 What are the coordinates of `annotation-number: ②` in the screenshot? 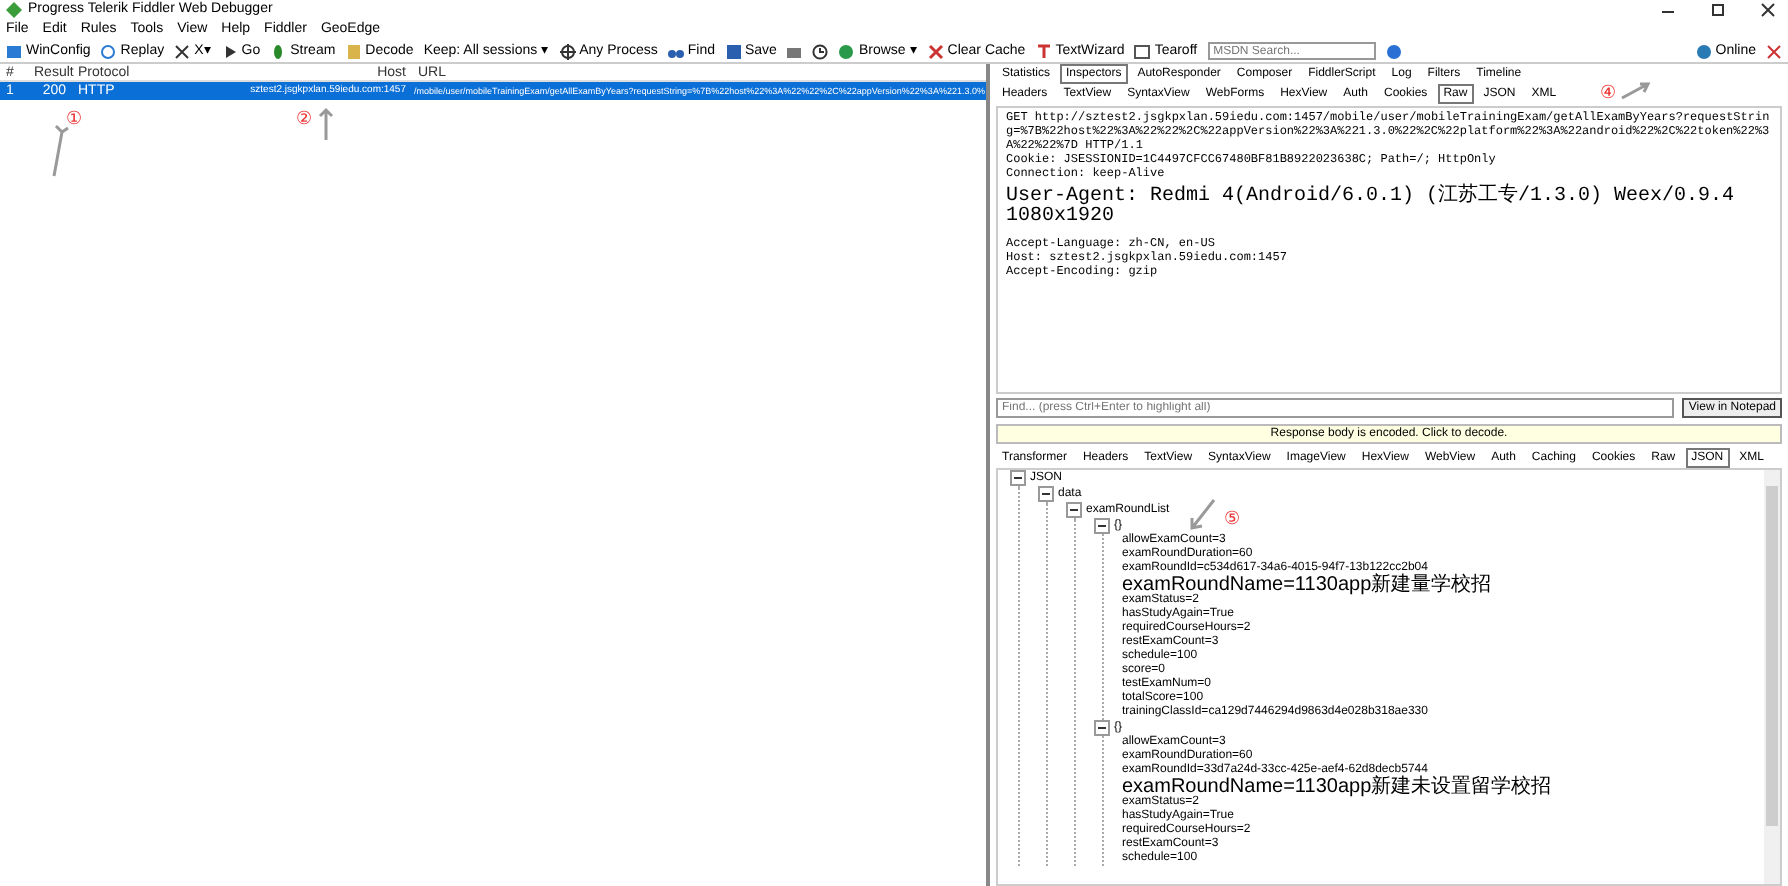 It's located at (304, 119).